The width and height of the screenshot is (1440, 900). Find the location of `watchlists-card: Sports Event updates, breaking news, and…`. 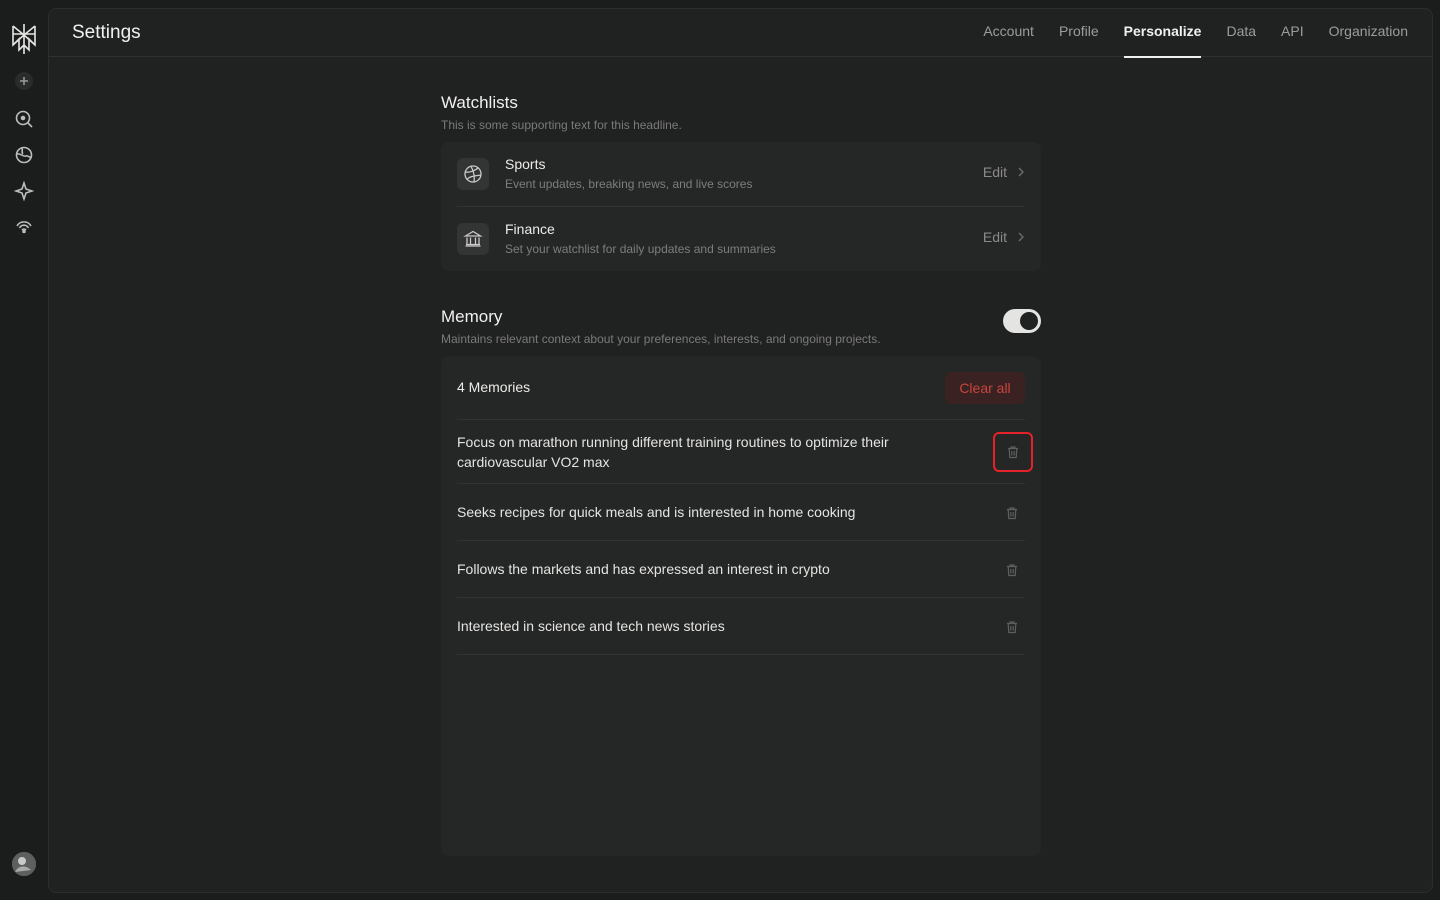

watchlists-card: Sports Event updates, breaking news, and… is located at coordinates (741, 206).